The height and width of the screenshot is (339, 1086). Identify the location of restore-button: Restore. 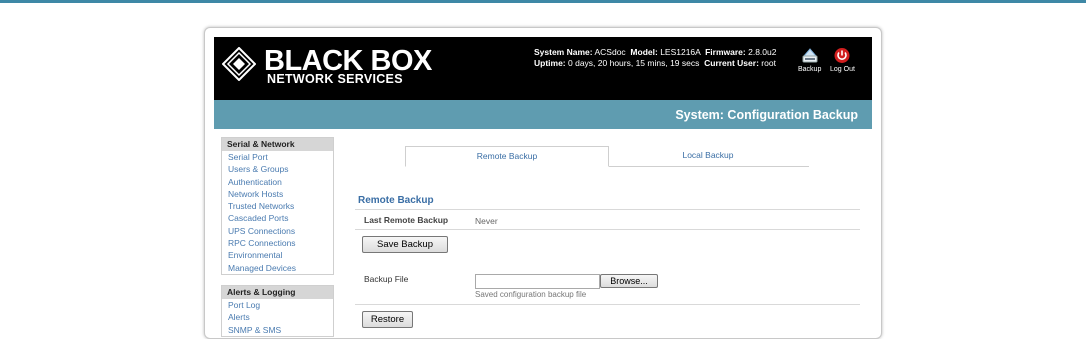
(387, 319).